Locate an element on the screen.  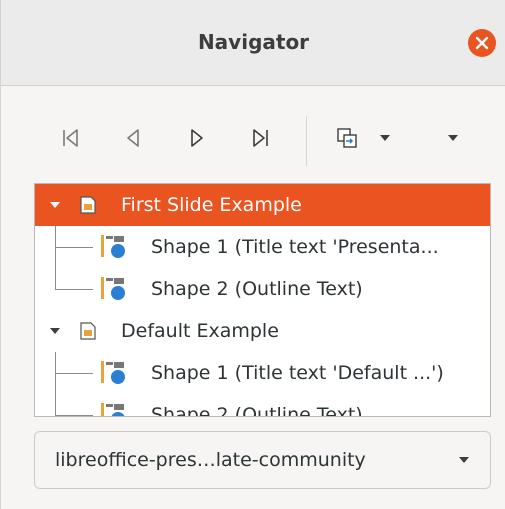
previous-icon is located at coordinates (133, 138).